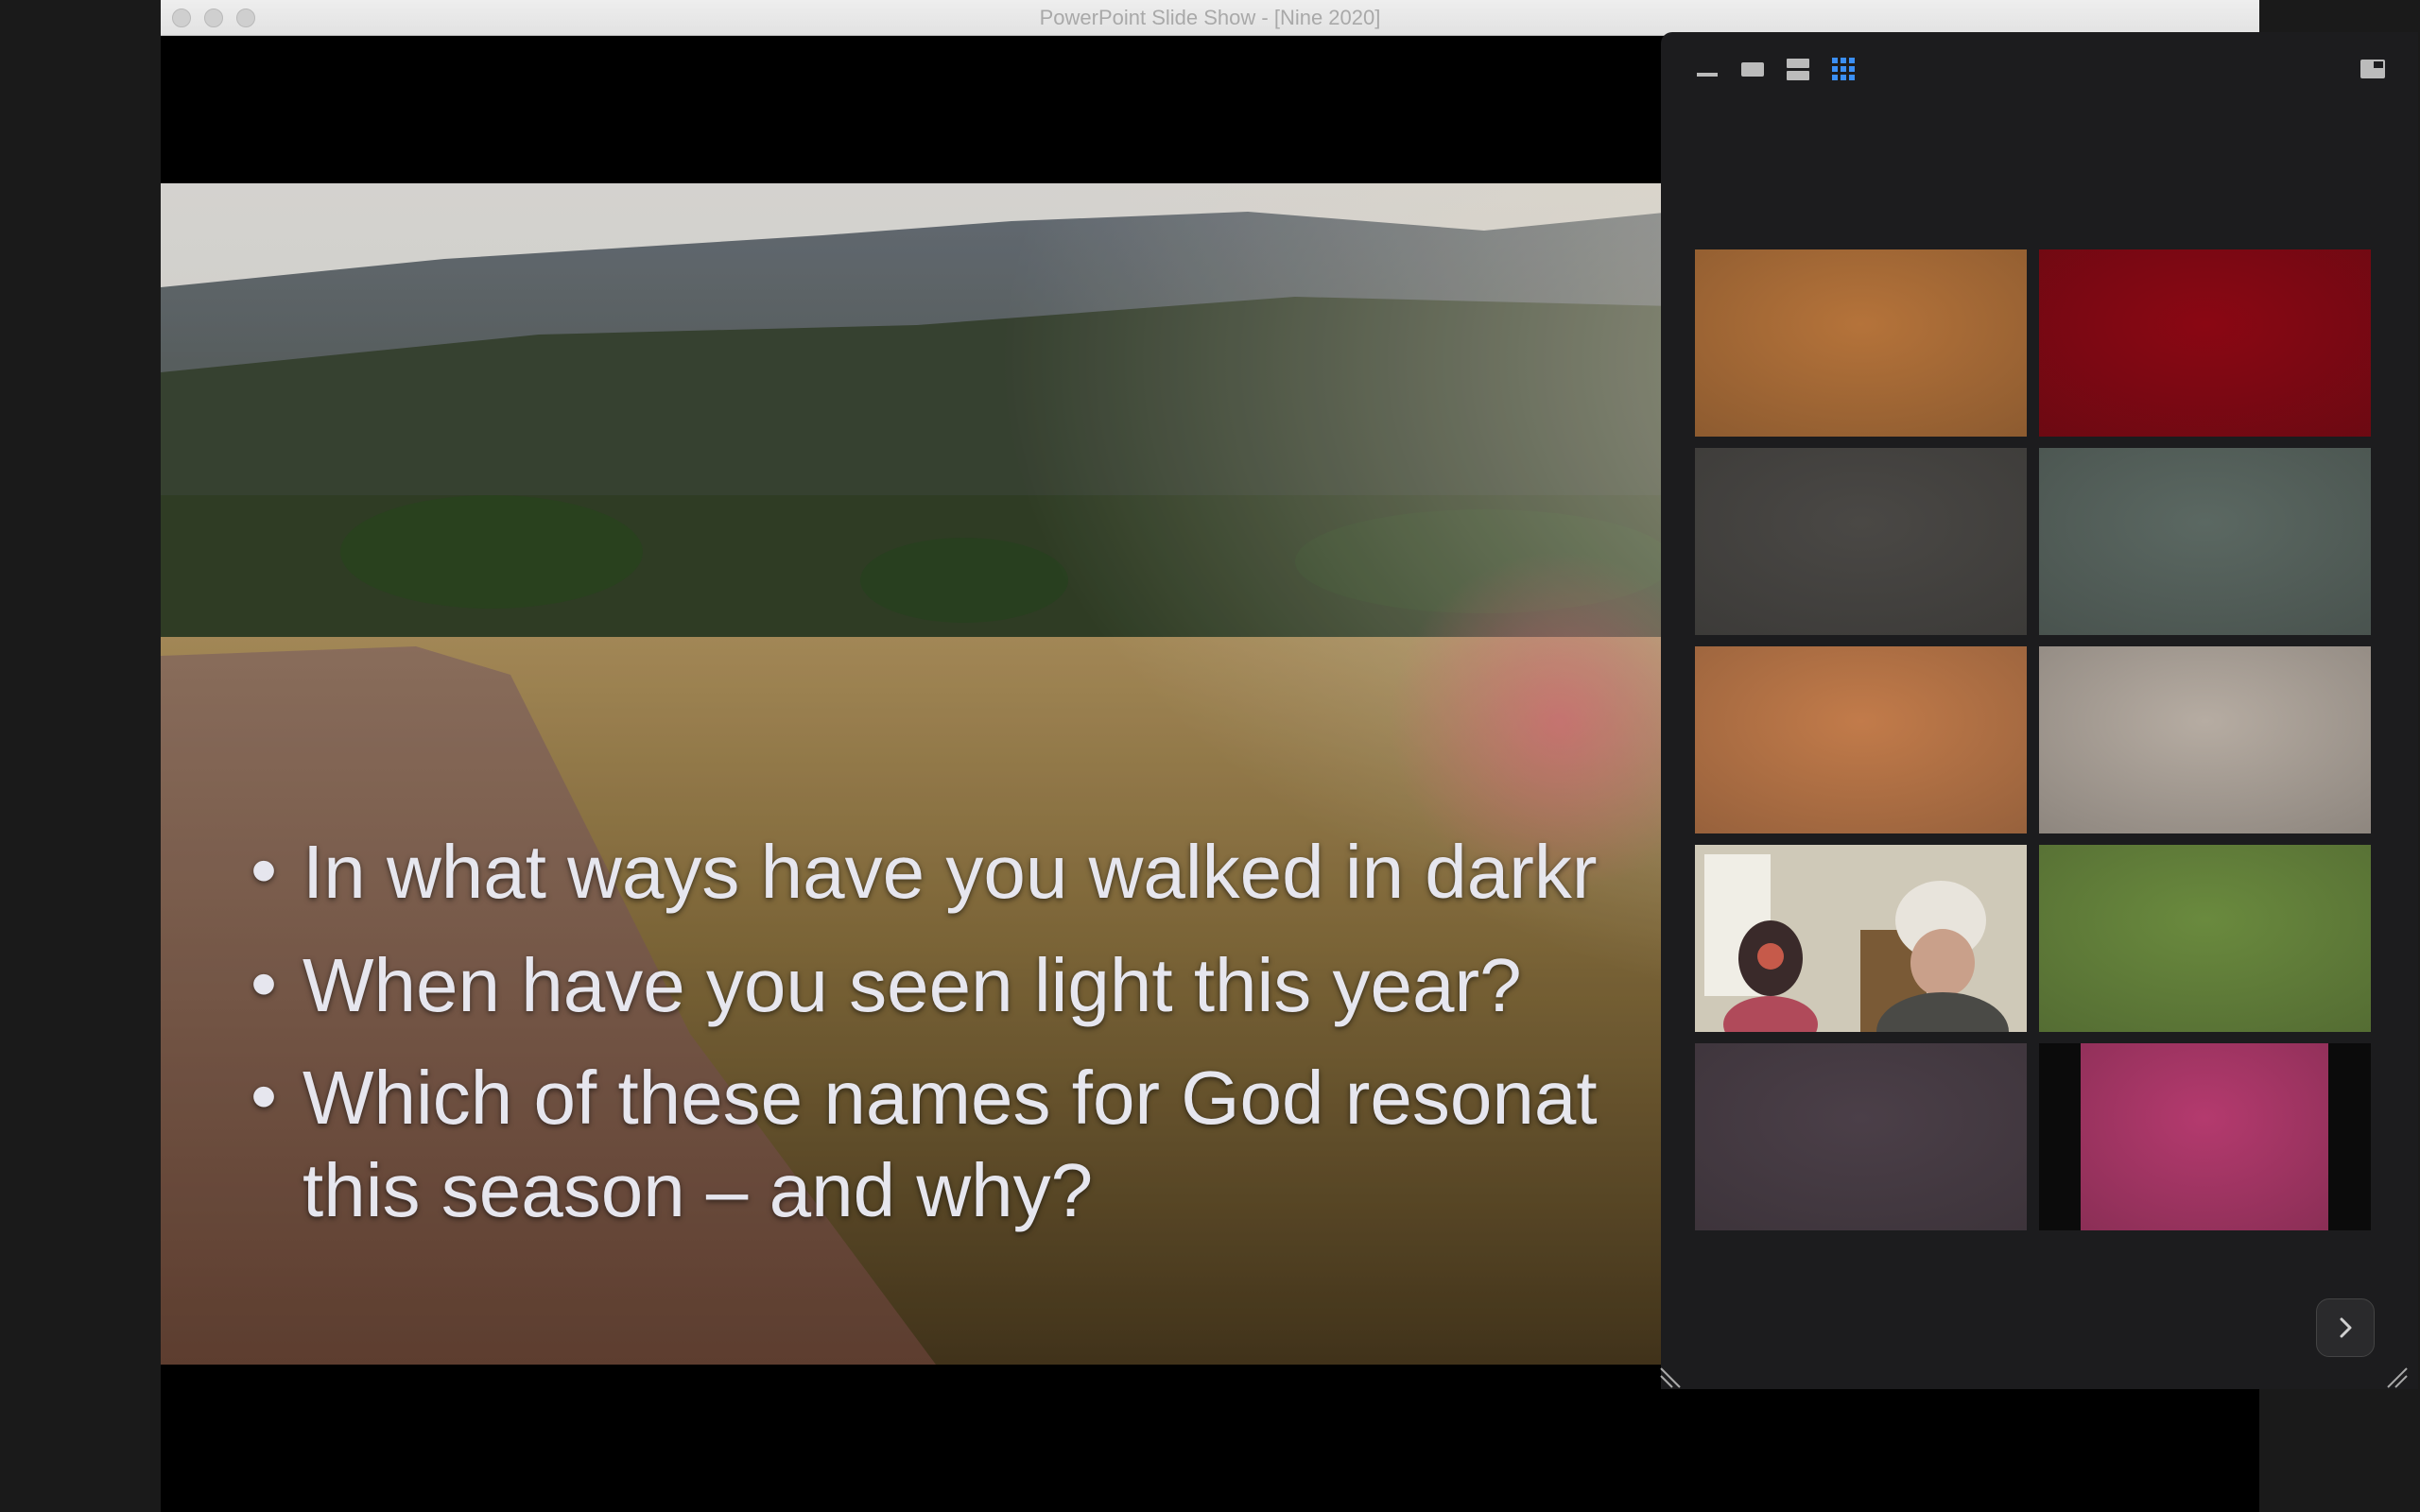 This screenshot has width=2420, height=1512. I want to click on grid-view-icon, so click(1843, 69).